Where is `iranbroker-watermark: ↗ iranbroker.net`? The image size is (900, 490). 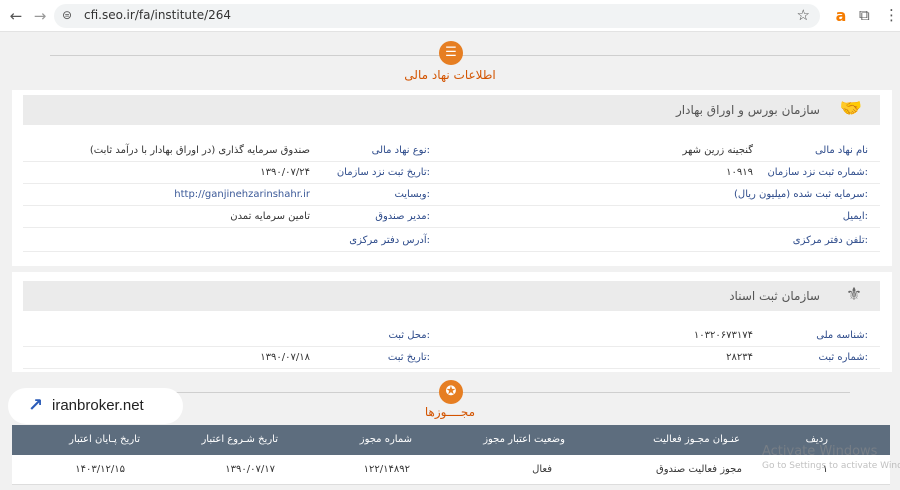
iranbroker-watermark: ↗ iranbroker.net is located at coordinates (95, 406).